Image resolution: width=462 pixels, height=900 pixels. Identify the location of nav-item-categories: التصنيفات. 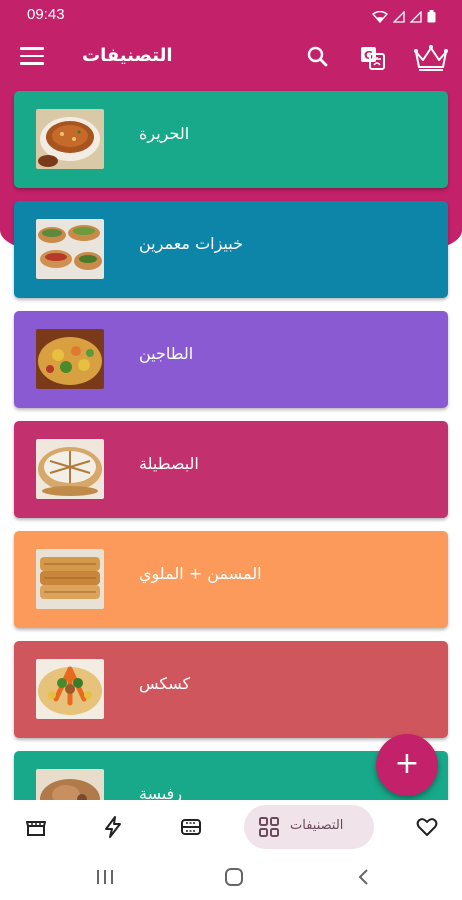
(309, 827).